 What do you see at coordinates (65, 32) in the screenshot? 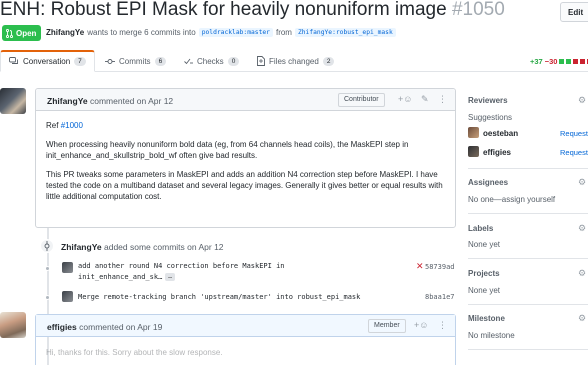
I see `pr-author-link: ZhifangYe` at bounding box center [65, 32].